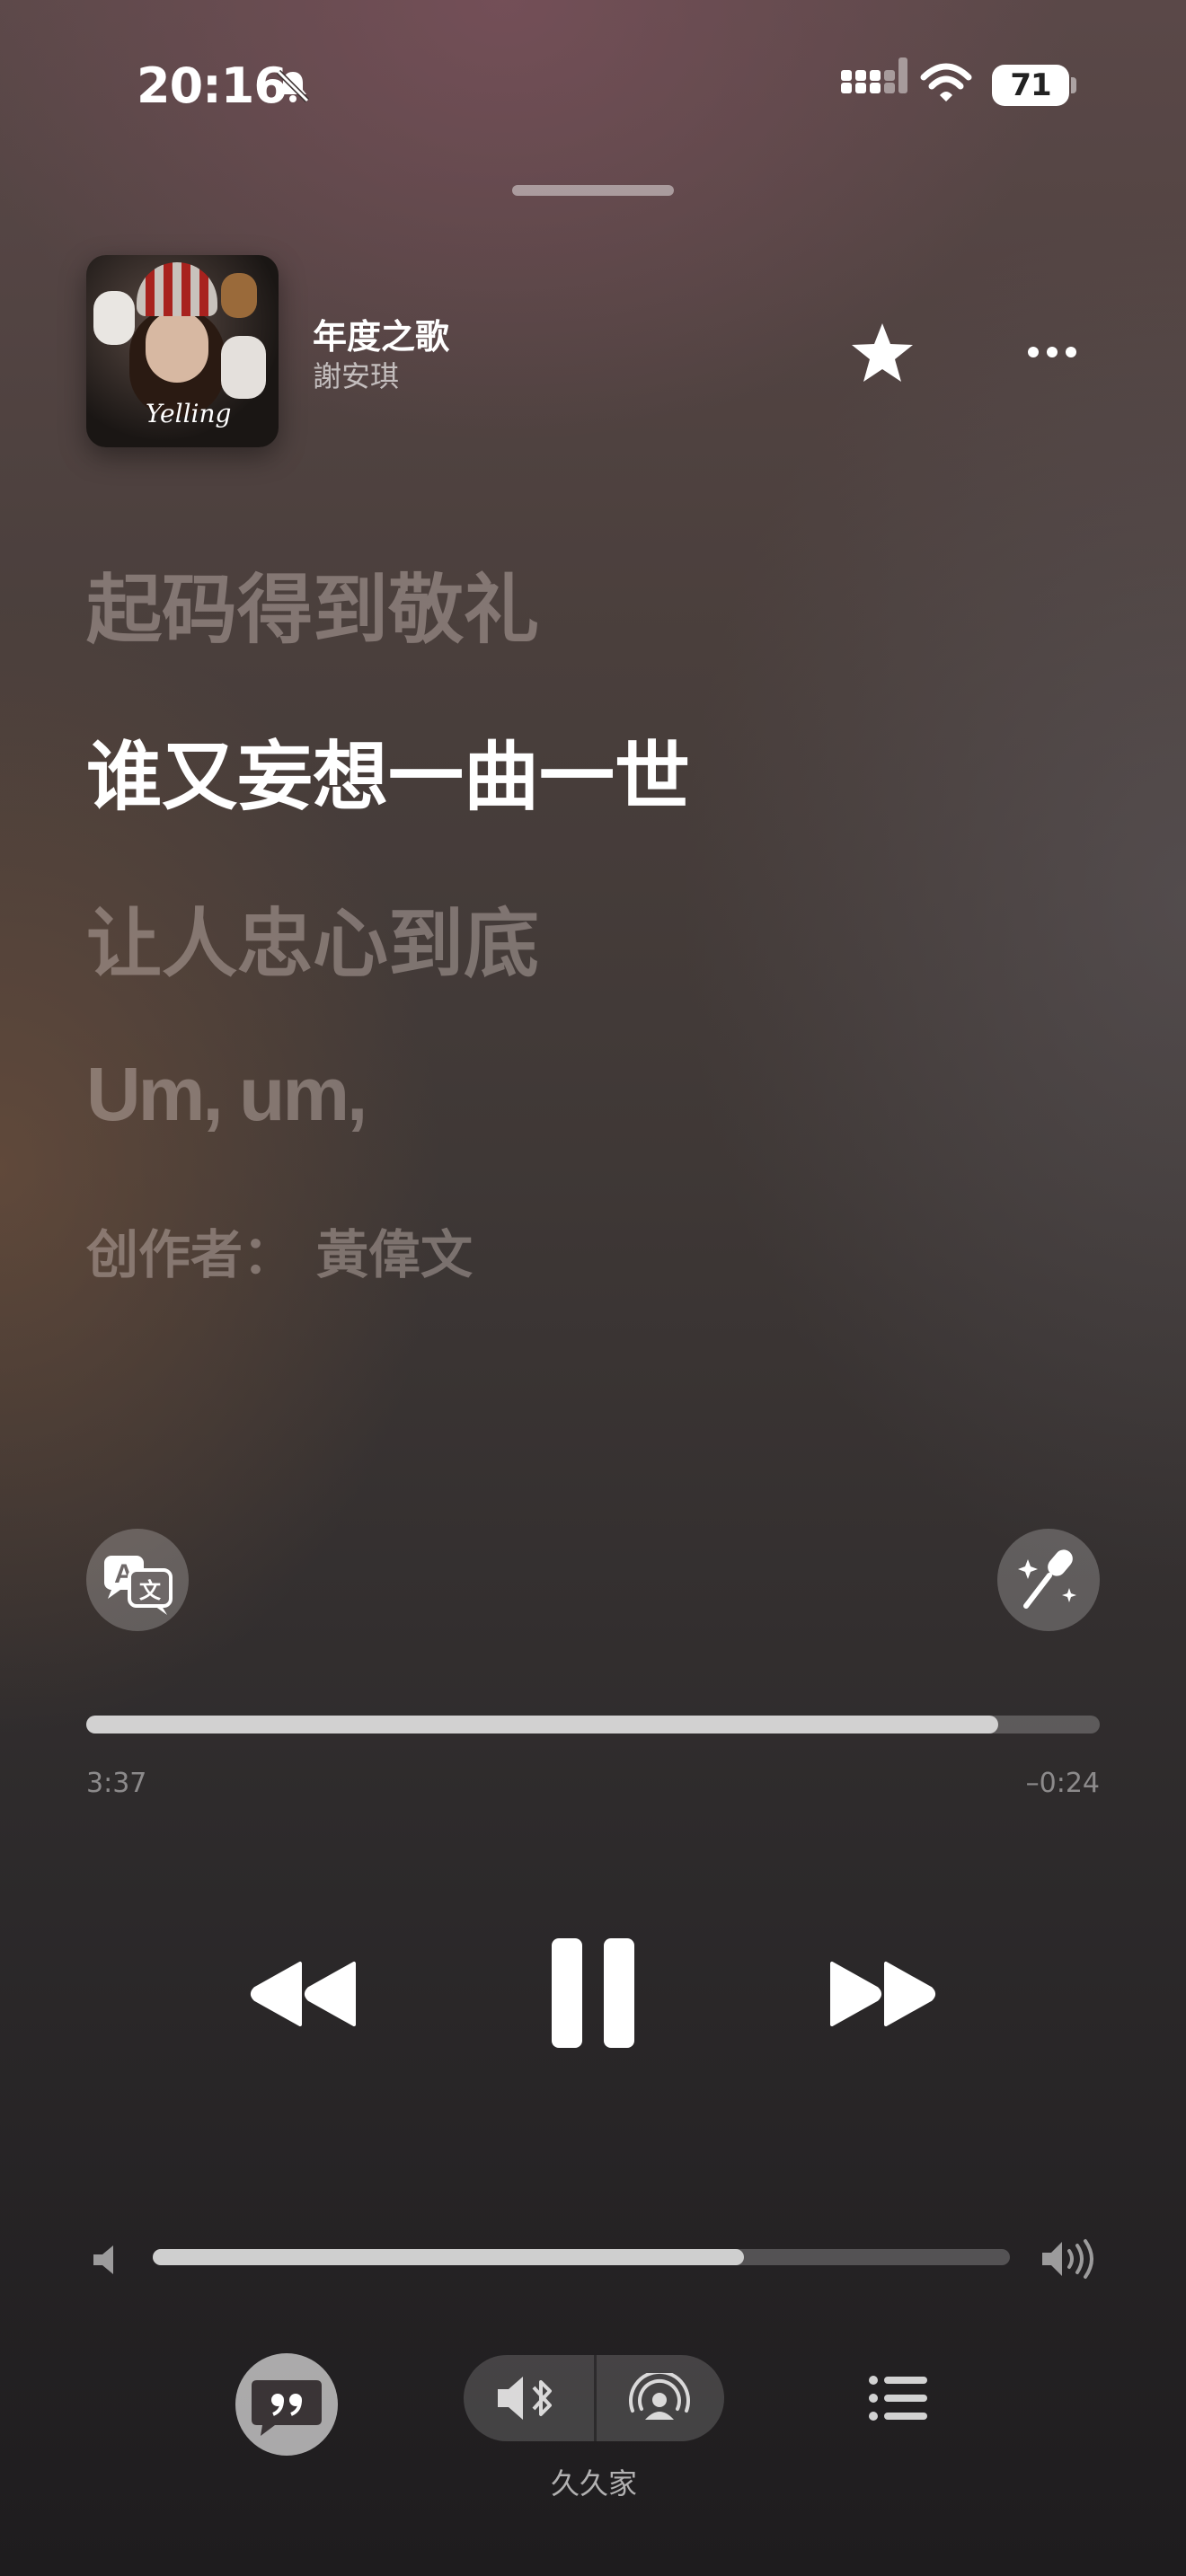 This screenshot has width=1186, height=2576. What do you see at coordinates (530, 2398) in the screenshot?
I see `speaker-bluetooth-icon` at bounding box center [530, 2398].